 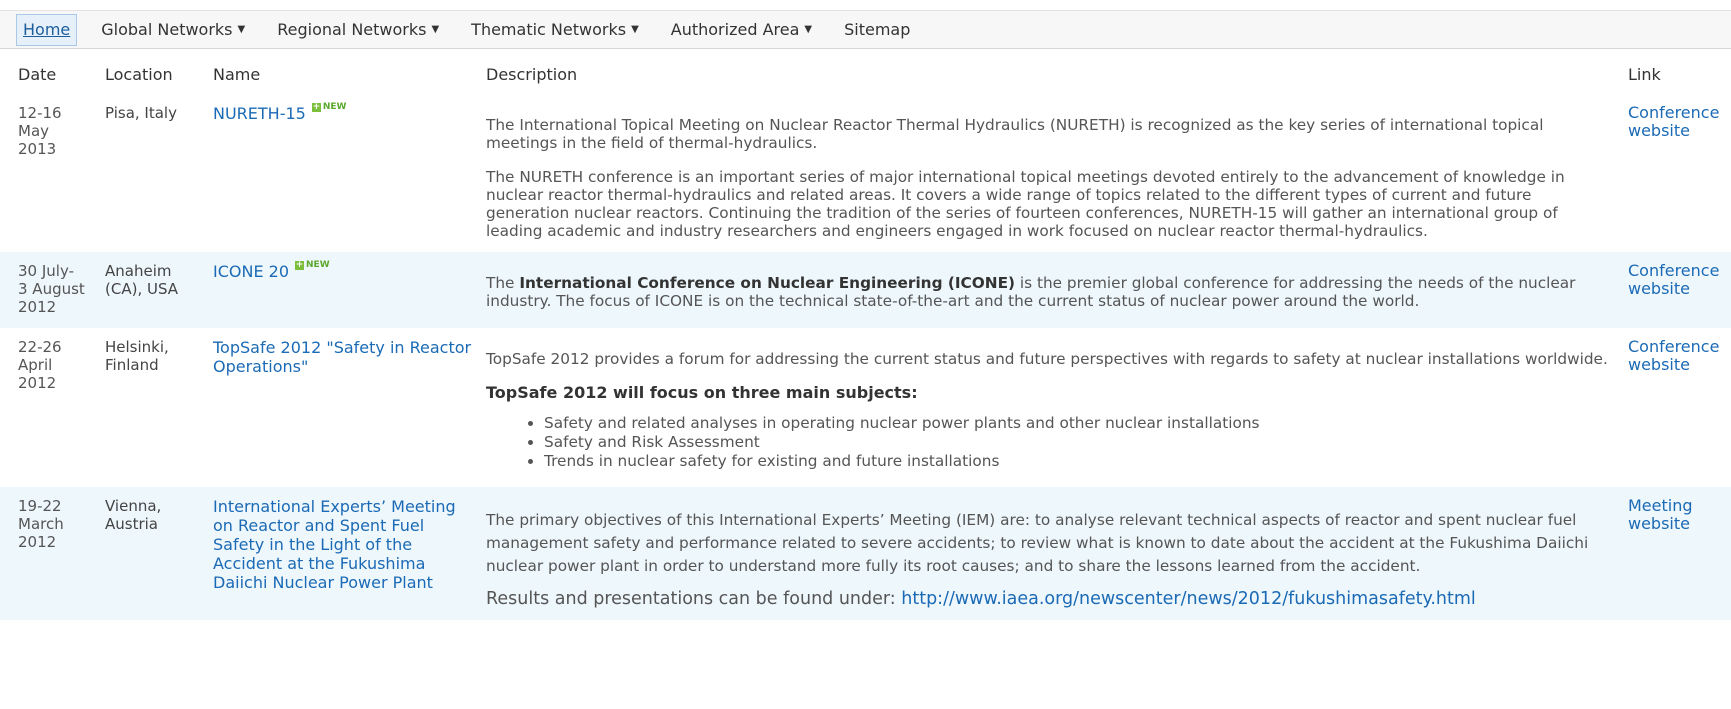 What do you see at coordinates (159, 407) in the screenshot?
I see `event-location: Helsinki, Finland` at bounding box center [159, 407].